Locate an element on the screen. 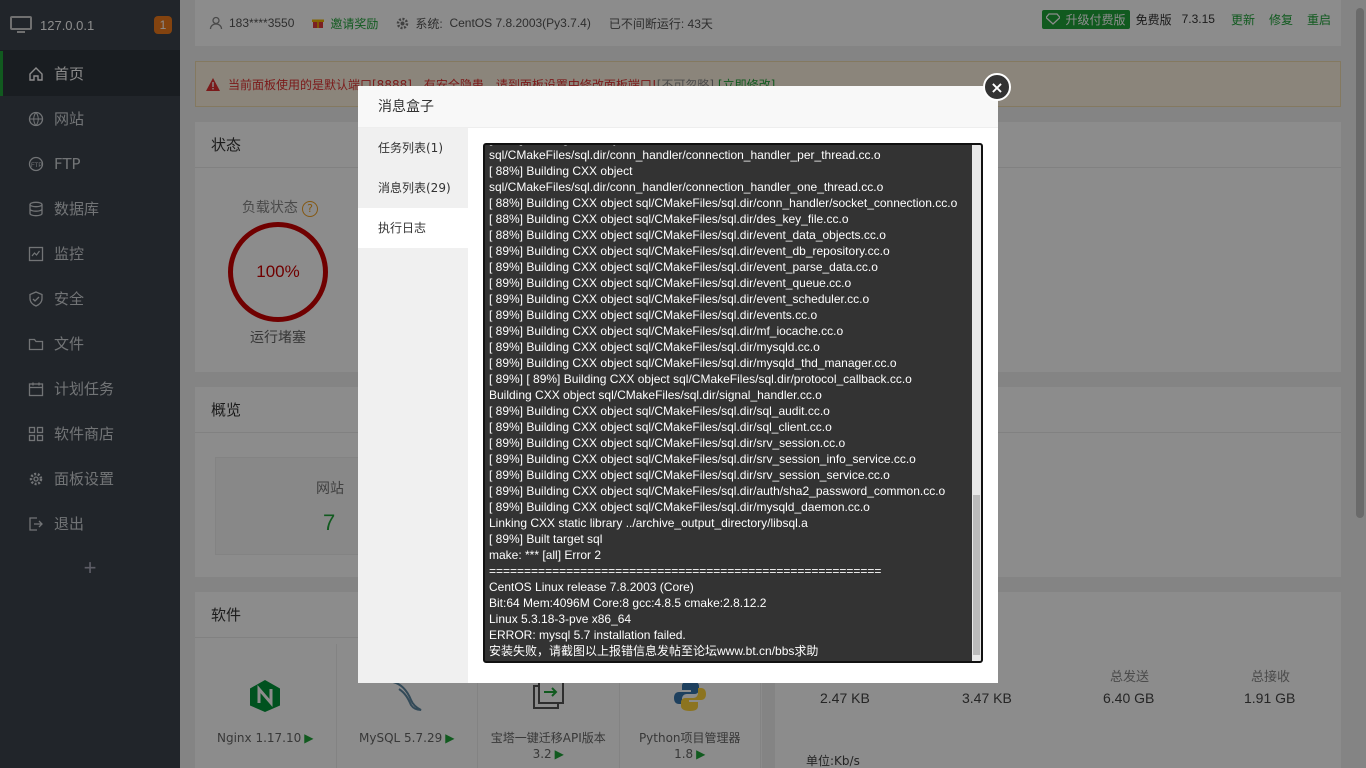  log-scroll-thumb is located at coordinates (976, 575).